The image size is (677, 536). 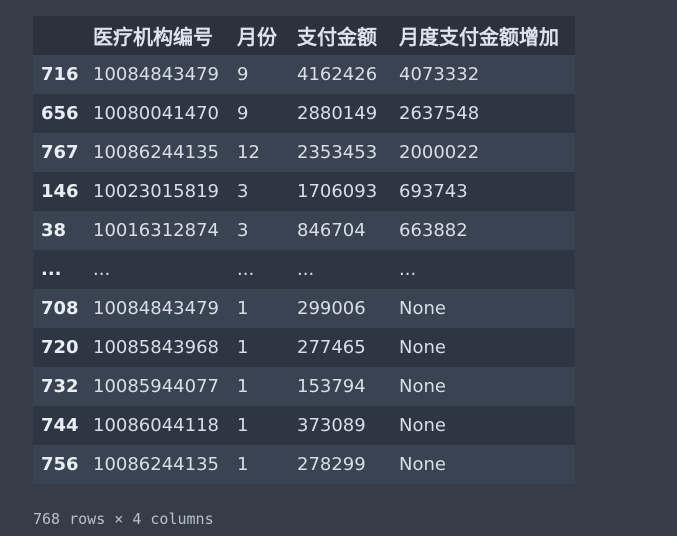 What do you see at coordinates (60, 191) in the screenshot?
I see `row-index: 146` at bounding box center [60, 191].